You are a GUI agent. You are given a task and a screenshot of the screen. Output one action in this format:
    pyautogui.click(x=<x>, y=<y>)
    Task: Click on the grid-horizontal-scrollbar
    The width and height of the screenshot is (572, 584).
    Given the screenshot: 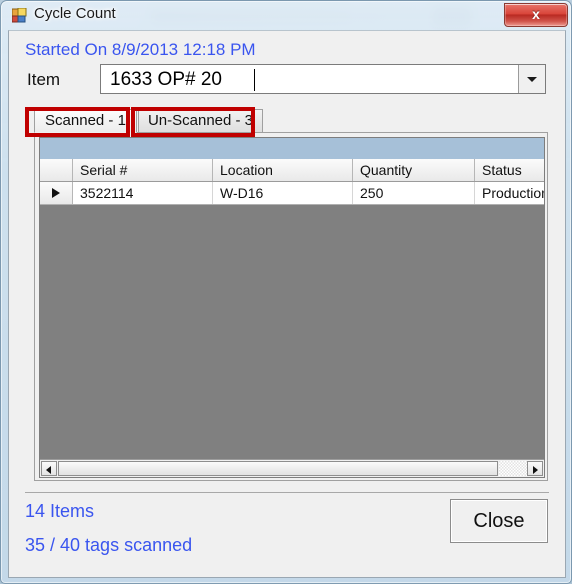 What is the action you would take?
    pyautogui.click(x=292, y=468)
    